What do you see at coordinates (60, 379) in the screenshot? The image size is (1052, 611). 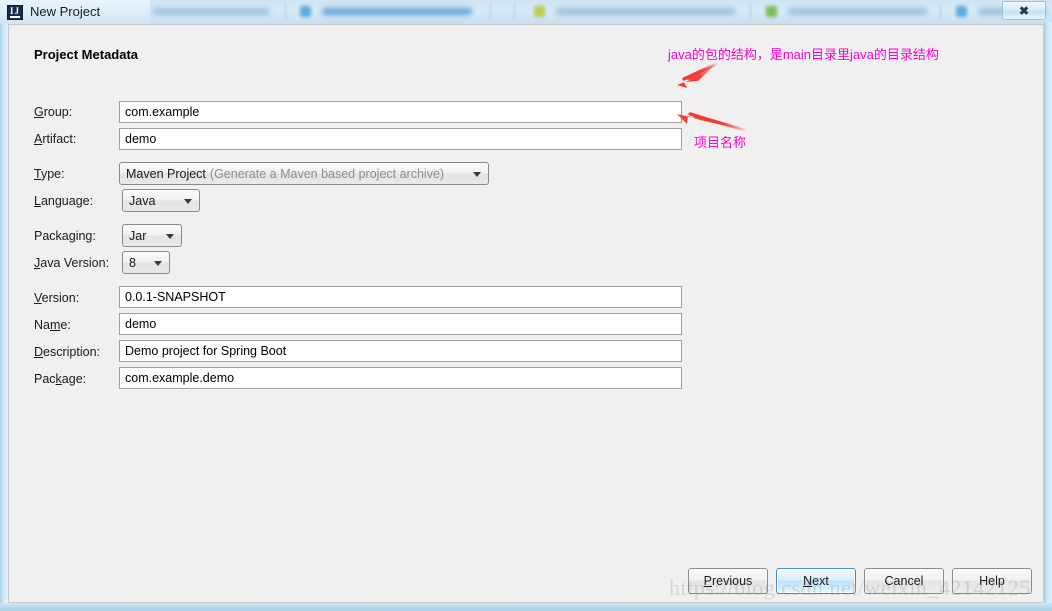 I see `label-package: Package:` at bounding box center [60, 379].